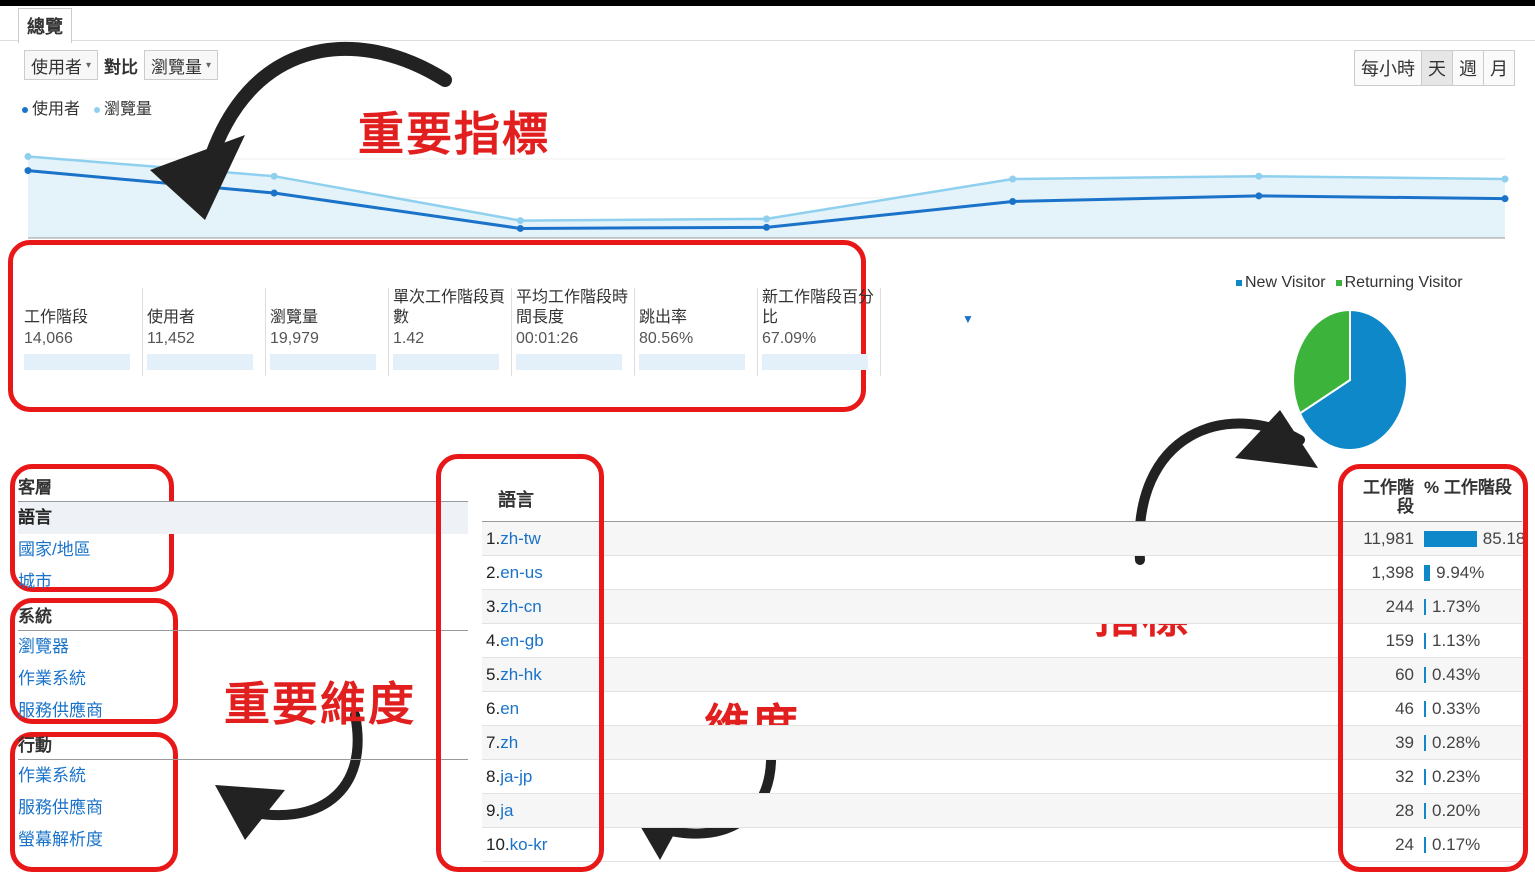 The height and width of the screenshot is (872, 1535). What do you see at coordinates (818, 307) in the screenshot?
I see `metric-name: 新工作階段百分比` at bounding box center [818, 307].